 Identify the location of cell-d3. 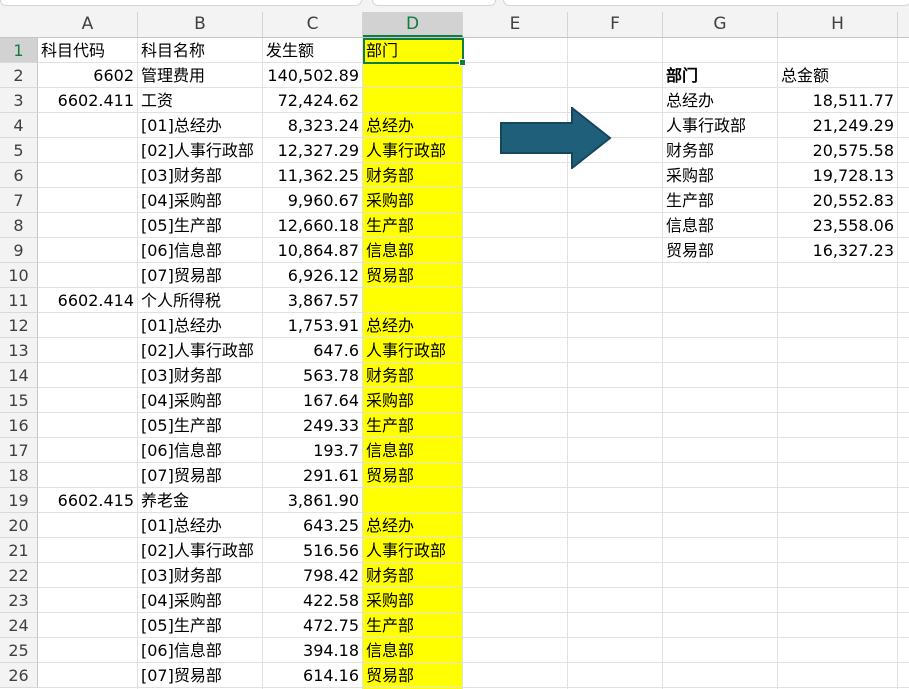
(413, 100).